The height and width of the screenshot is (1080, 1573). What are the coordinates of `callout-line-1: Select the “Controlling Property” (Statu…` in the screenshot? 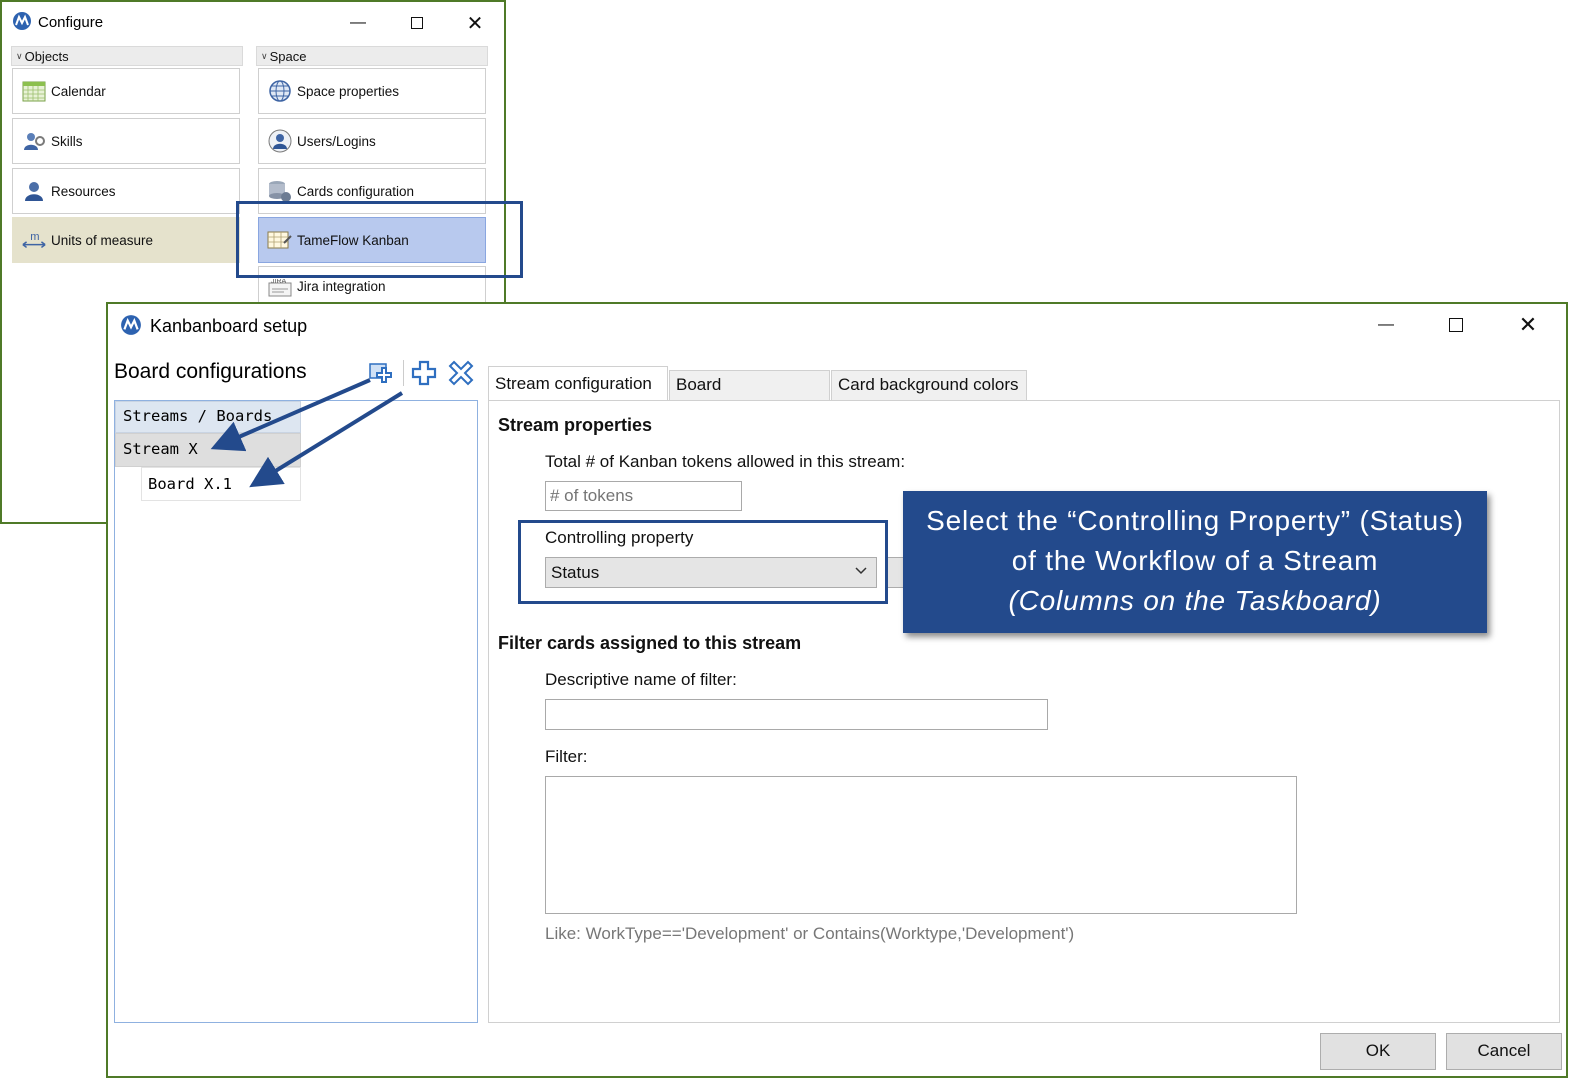 It's located at (1195, 520).